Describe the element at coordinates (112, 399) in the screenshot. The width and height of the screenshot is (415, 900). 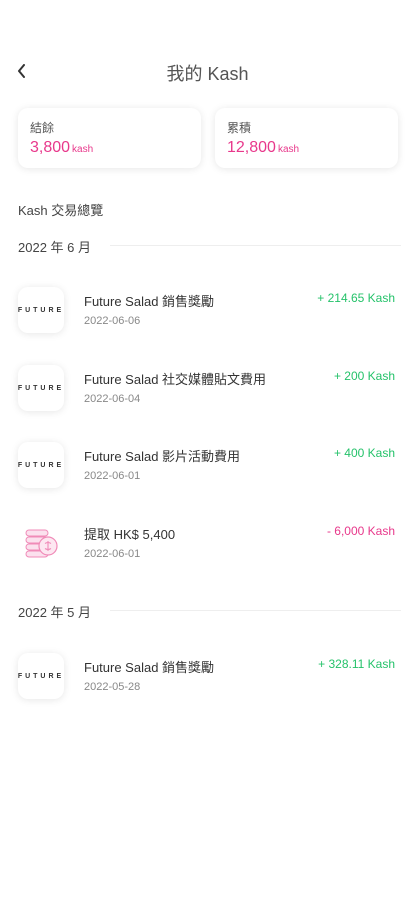
I see `transaction-date: 2022-06-04` at that location.